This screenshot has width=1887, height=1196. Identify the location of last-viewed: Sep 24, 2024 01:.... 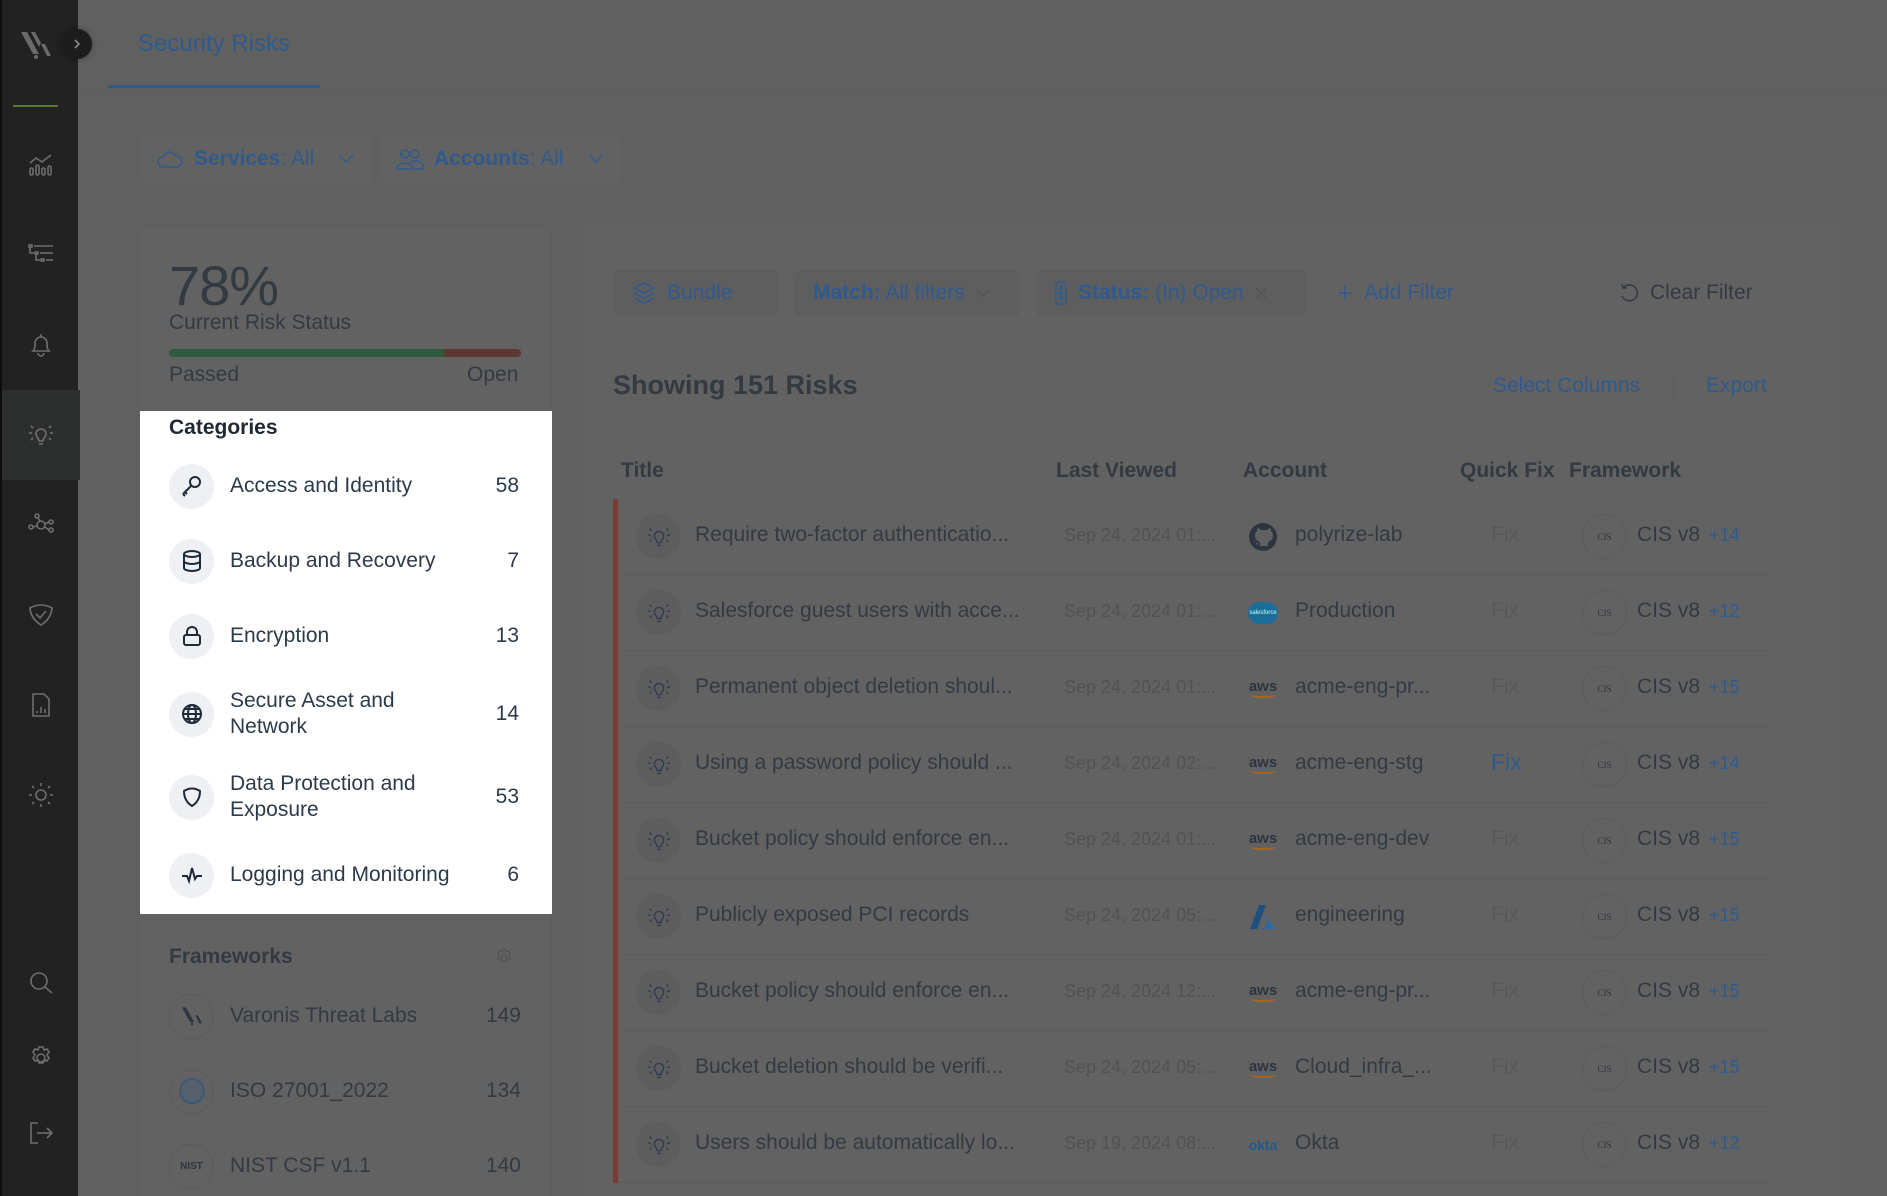
(1140, 839).